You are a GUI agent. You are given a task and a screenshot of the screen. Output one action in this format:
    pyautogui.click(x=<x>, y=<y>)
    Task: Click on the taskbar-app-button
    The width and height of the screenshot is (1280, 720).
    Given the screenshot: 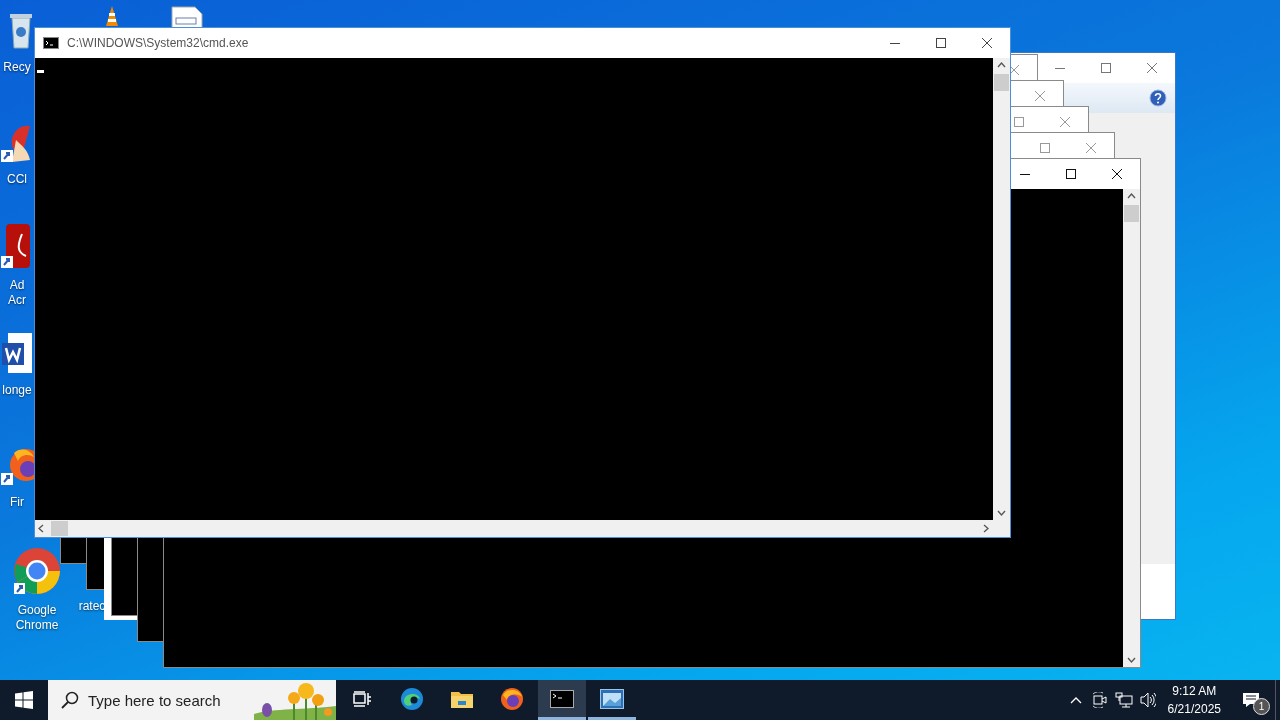 What is the action you would take?
    pyautogui.click(x=562, y=700)
    